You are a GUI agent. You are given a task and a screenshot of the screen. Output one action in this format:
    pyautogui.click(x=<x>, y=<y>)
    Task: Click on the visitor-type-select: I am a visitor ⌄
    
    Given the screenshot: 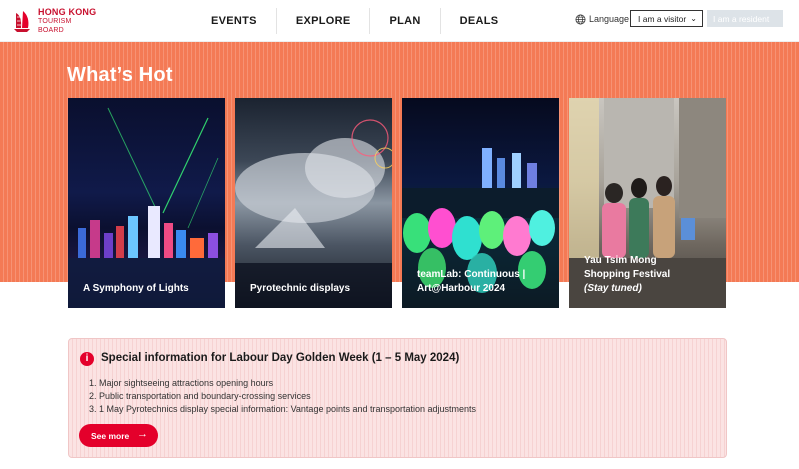 What is the action you would take?
    pyautogui.click(x=666, y=18)
    